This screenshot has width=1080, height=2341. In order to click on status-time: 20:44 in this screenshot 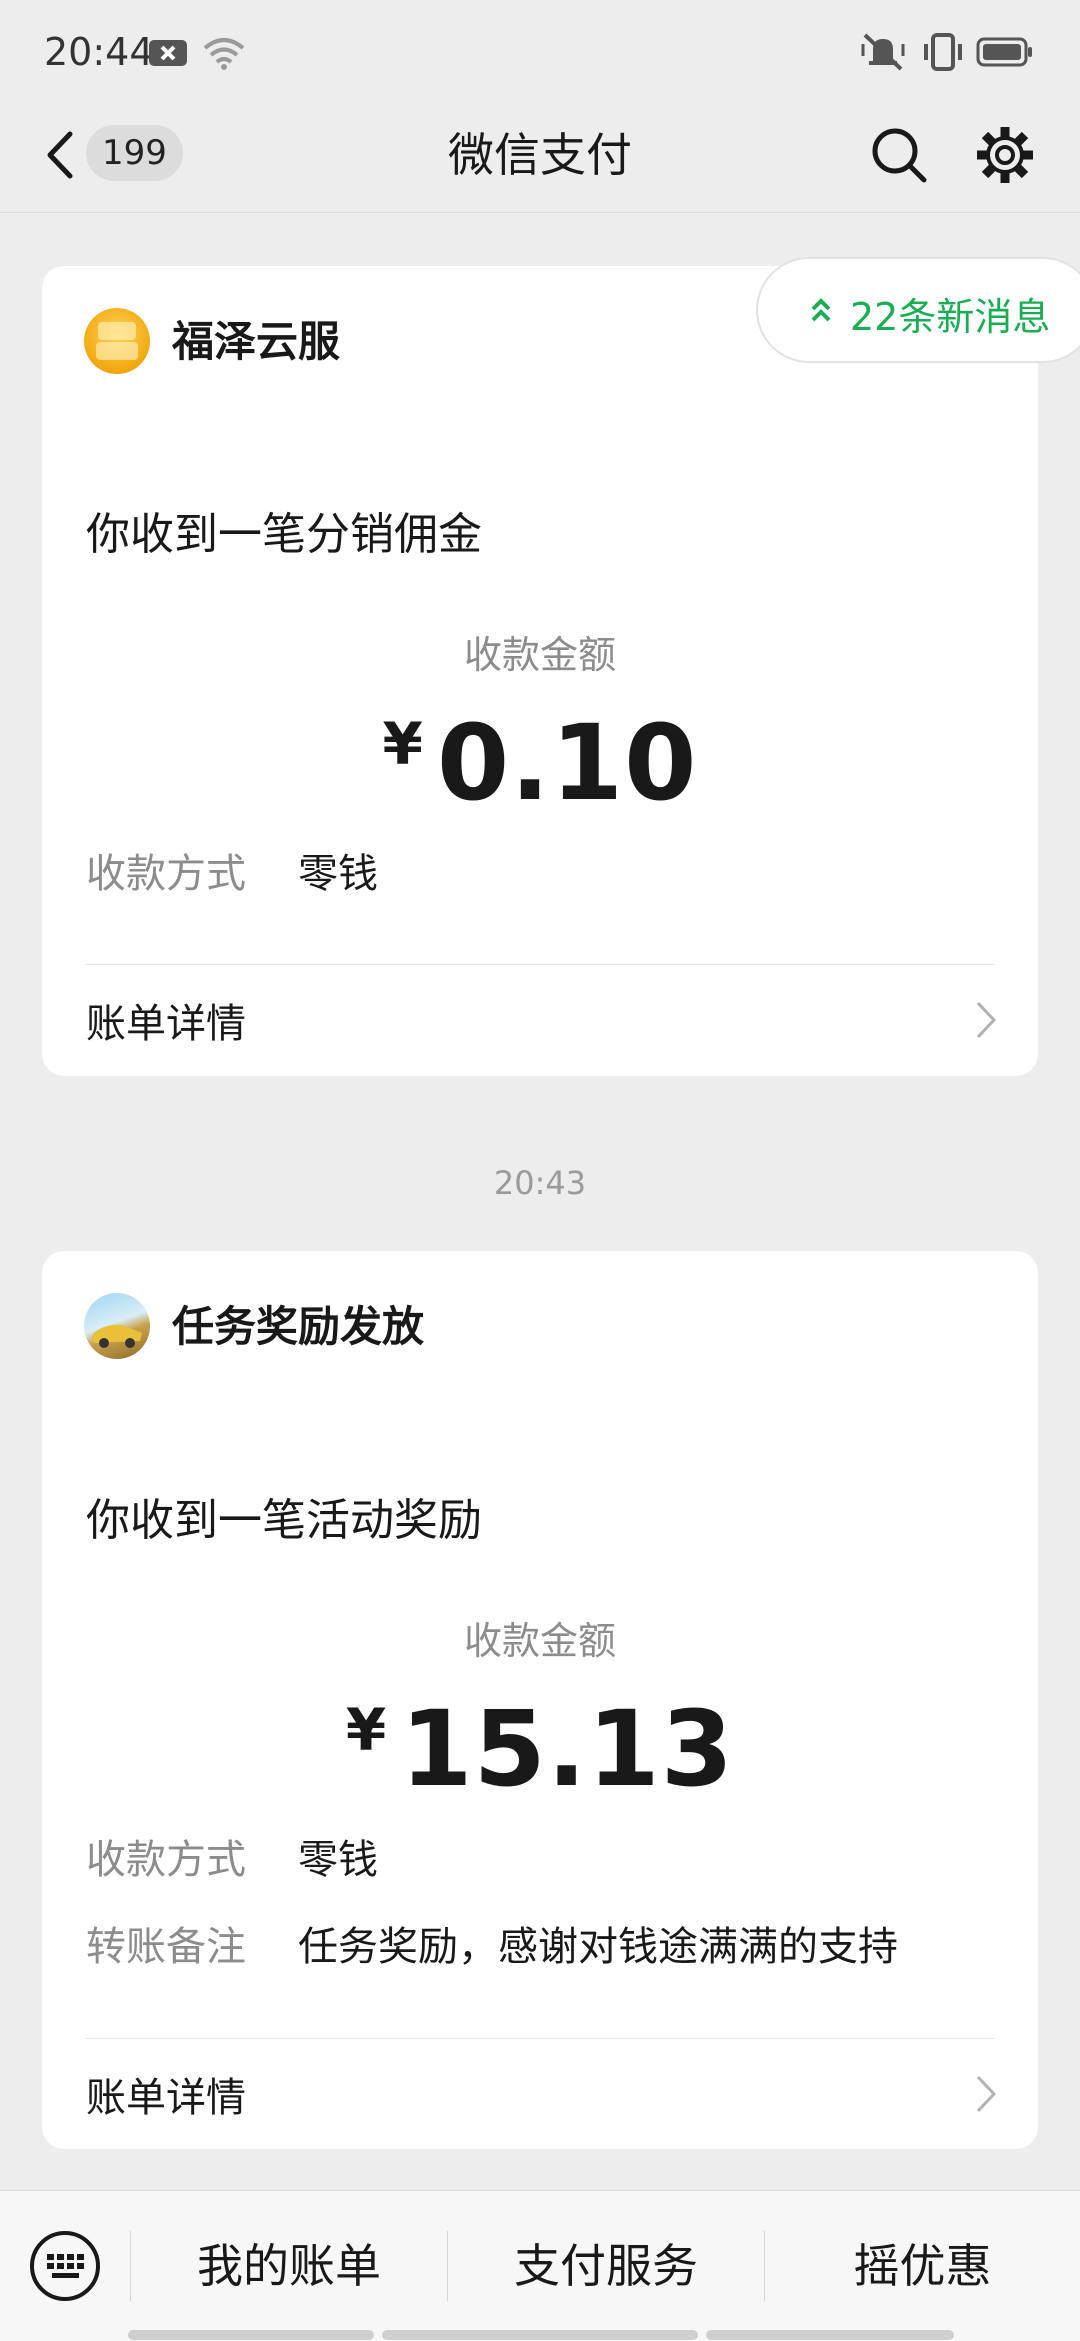, I will do `click(99, 52)`.